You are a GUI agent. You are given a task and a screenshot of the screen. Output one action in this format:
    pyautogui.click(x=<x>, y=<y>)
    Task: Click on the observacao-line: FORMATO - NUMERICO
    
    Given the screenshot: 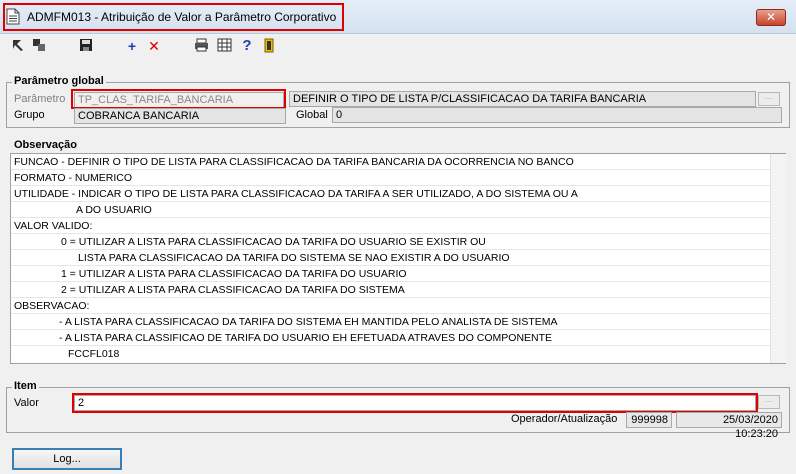 What is the action you would take?
    pyautogui.click(x=391, y=178)
    